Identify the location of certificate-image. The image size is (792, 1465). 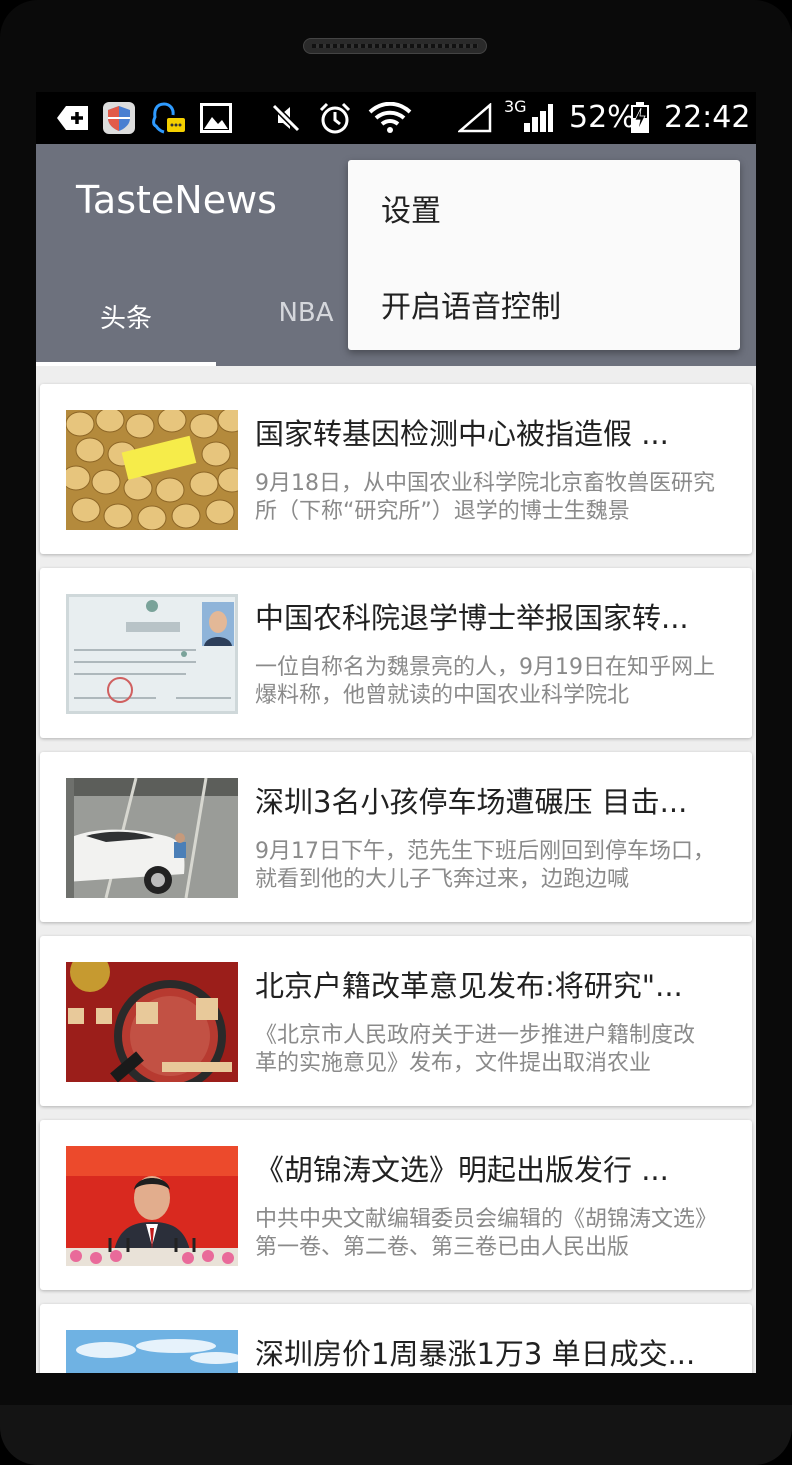
(152, 654).